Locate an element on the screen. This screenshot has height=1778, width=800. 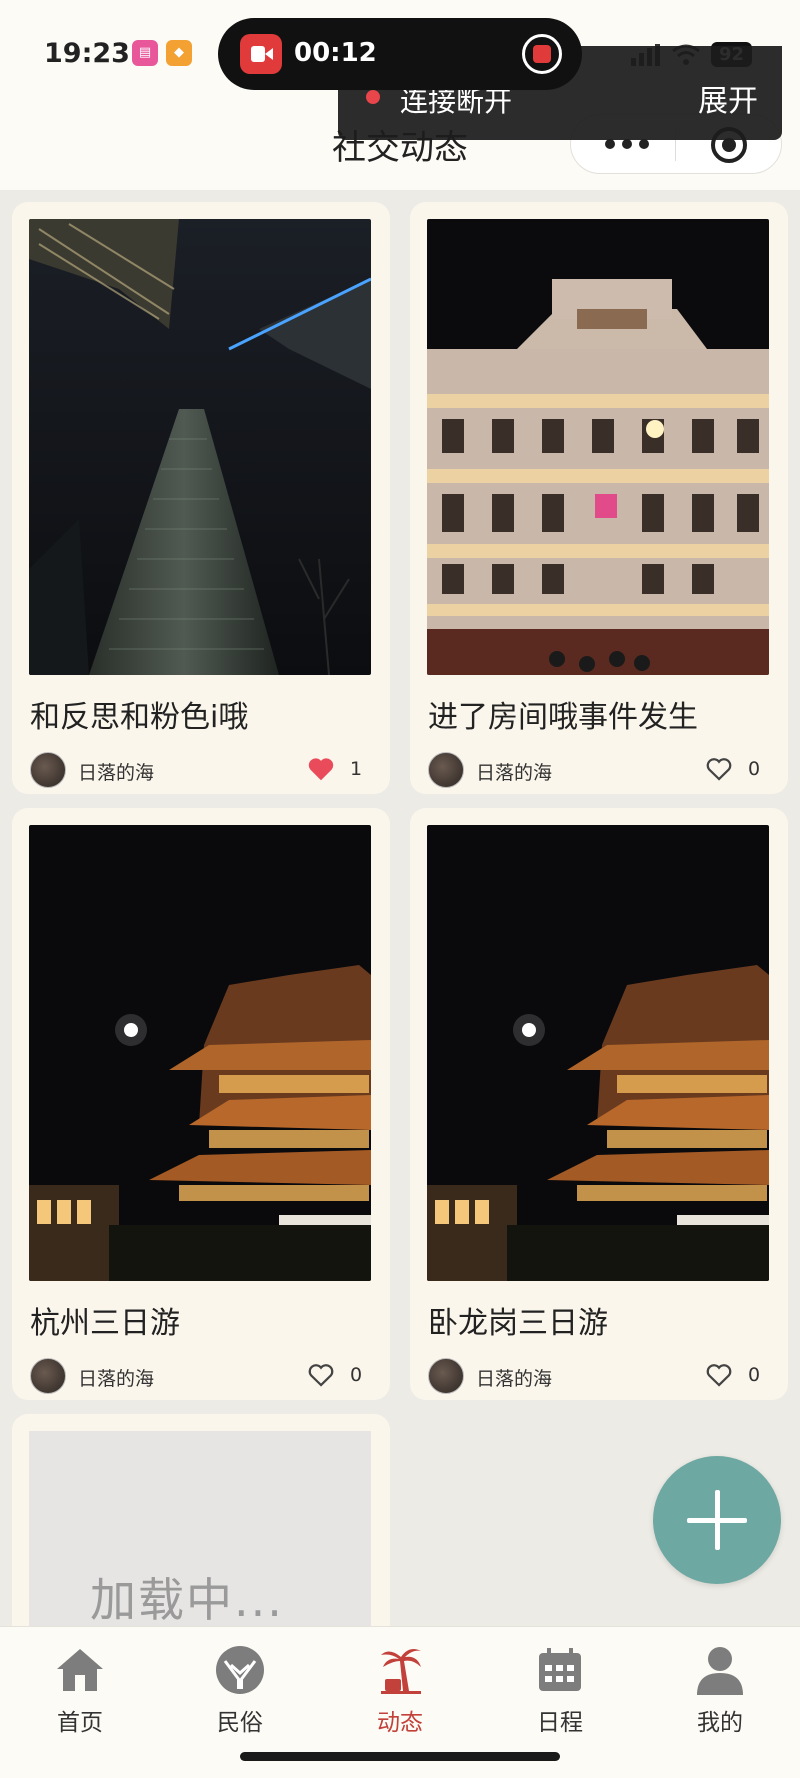
post-title: 杭州三日游 is located at coordinates (105, 1320).